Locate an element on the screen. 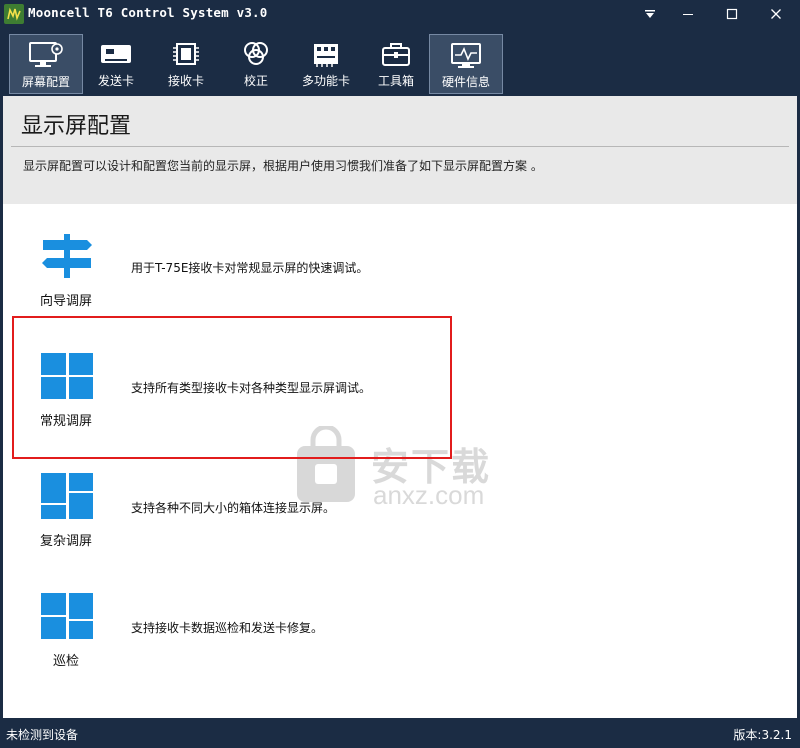 This screenshot has height=748, width=800. toolbar-calibration: 校正 is located at coordinates (256, 64).